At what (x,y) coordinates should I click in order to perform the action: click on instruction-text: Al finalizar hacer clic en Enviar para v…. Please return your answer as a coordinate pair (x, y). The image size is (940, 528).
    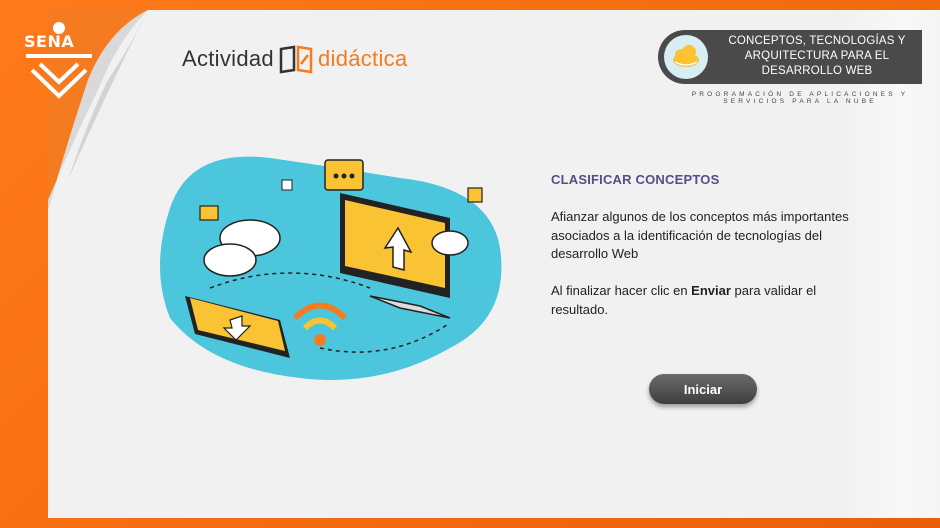
    Looking at the image, I should click on (701, 300).